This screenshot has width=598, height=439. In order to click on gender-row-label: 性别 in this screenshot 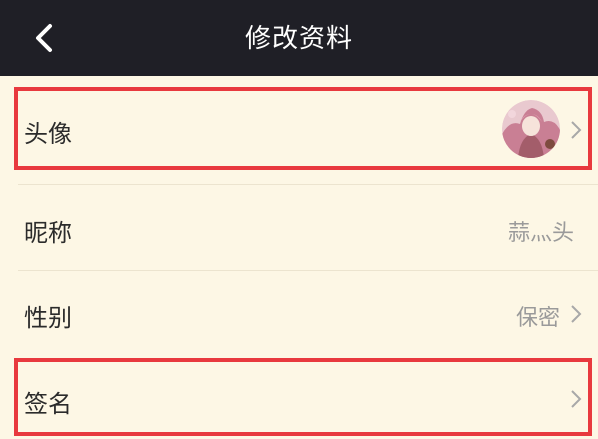, I will do `click(48, 318)`.